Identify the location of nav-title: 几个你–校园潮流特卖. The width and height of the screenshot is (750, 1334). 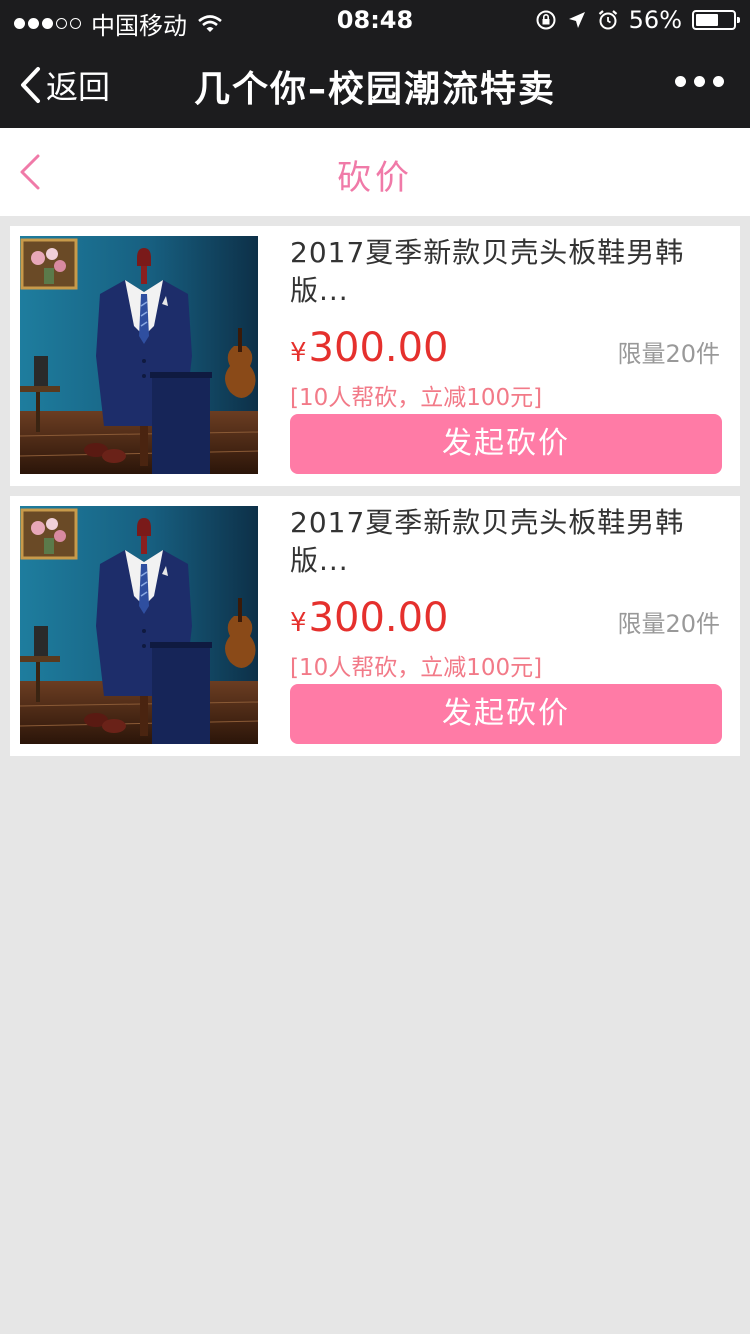
(374, 89).